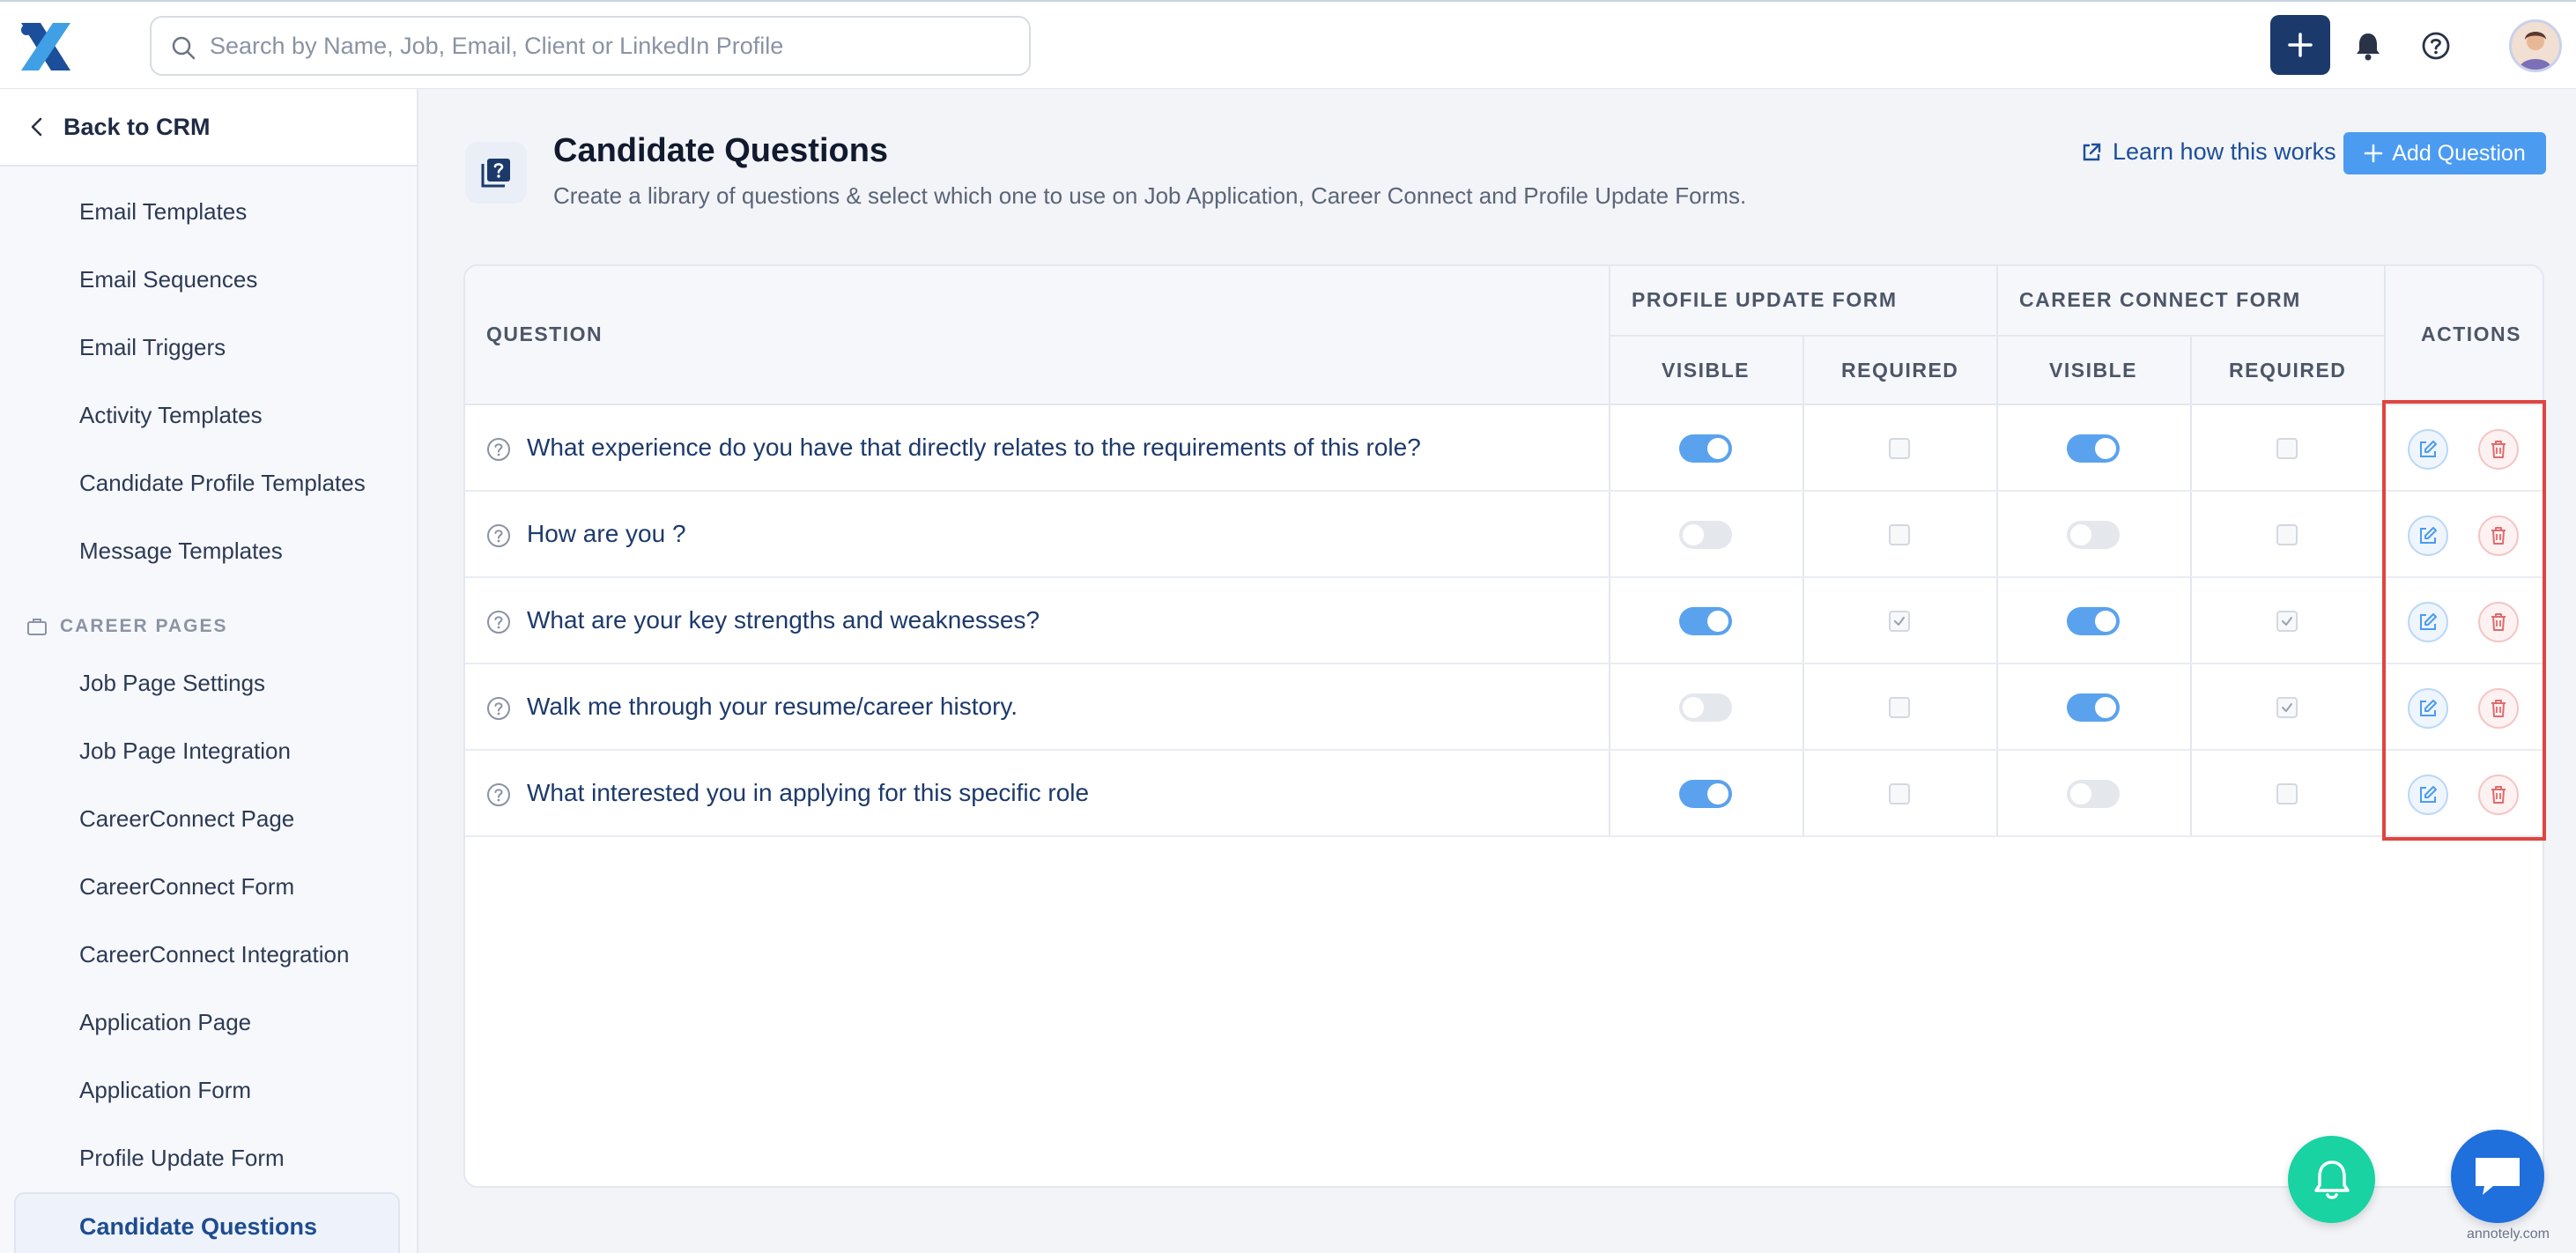 The width and height of the screenshot is (2576, 1253). I want to click on header-pu-required: REQUIRED, so click(1900, 370).